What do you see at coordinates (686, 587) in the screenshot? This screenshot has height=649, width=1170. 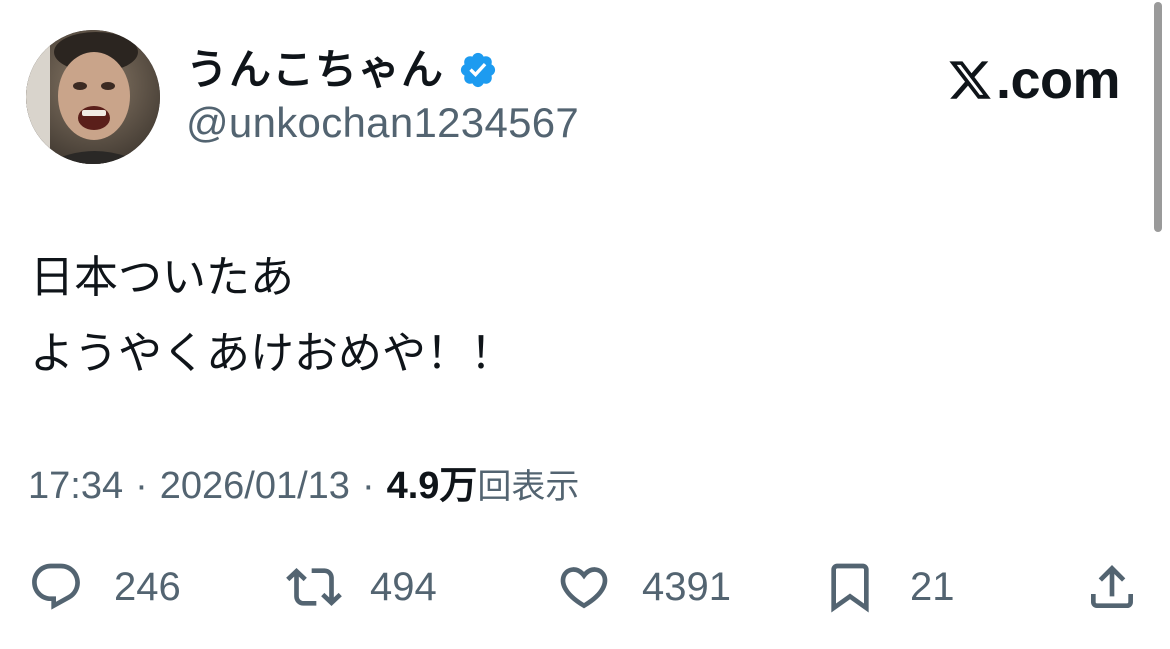 I see `like-count: 4391` at bounding box center [686, 587].